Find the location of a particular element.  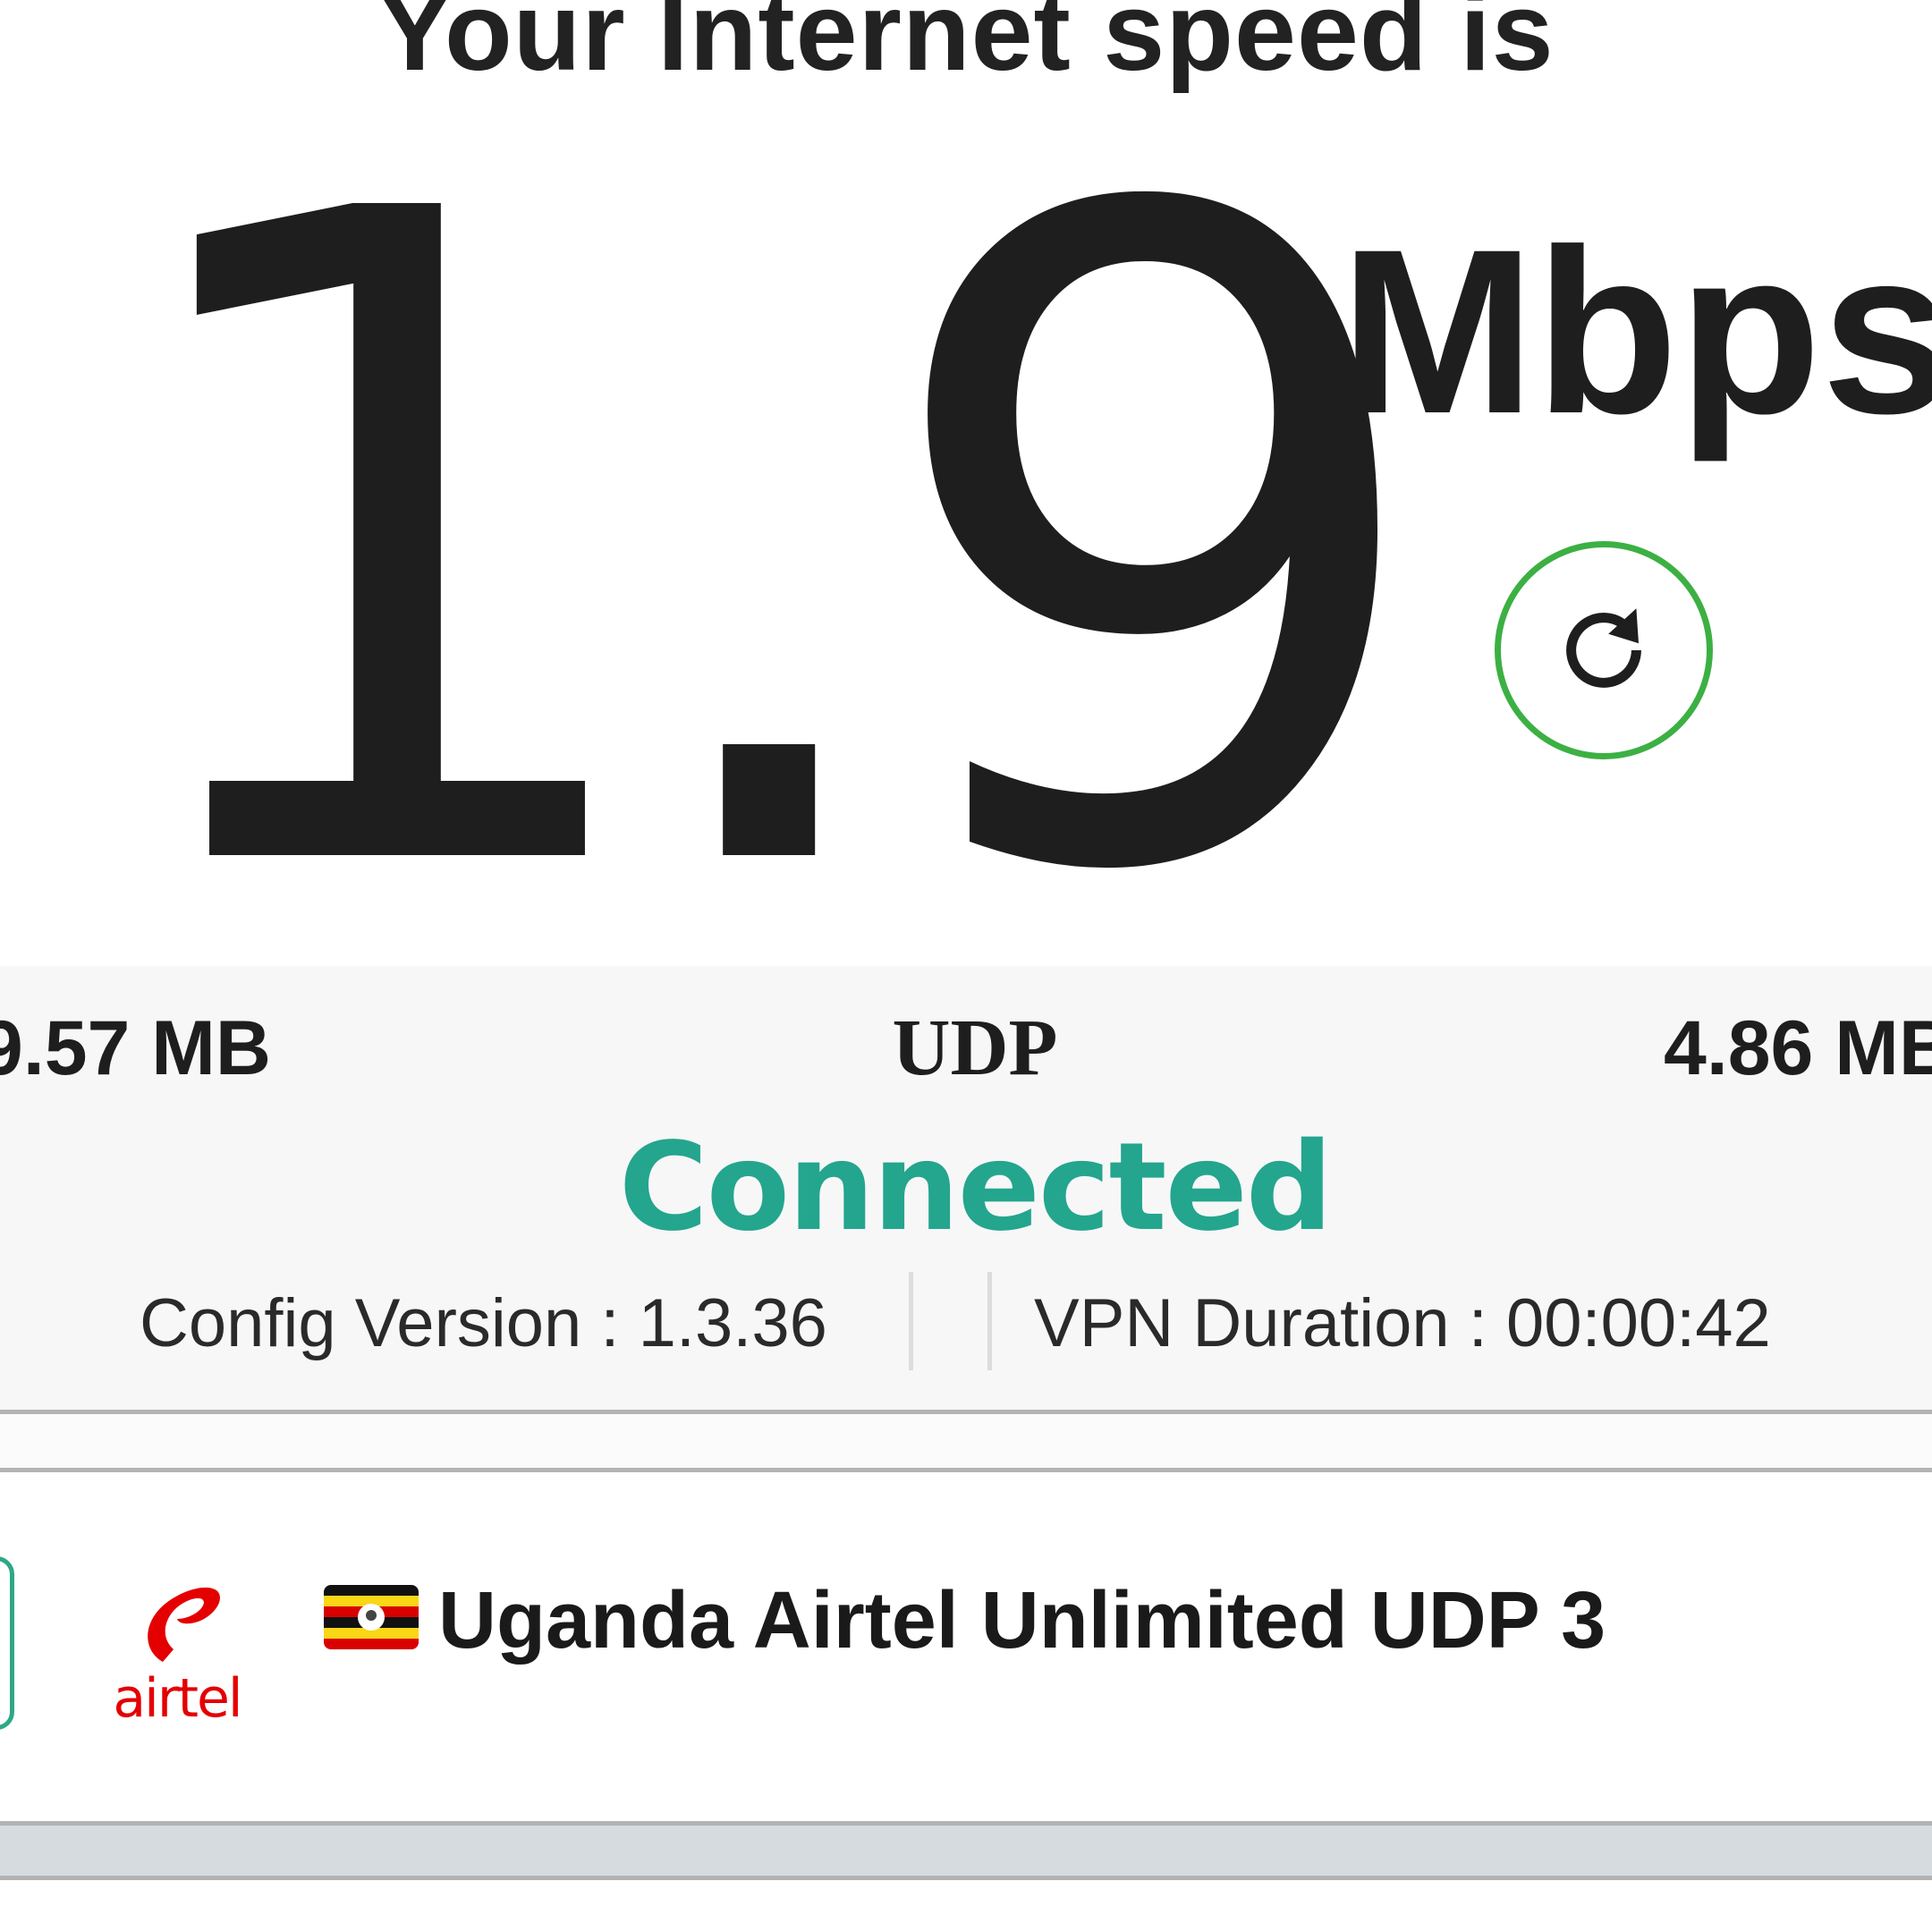

speed-unit: Mbps is located at coordinates (1636, 331).